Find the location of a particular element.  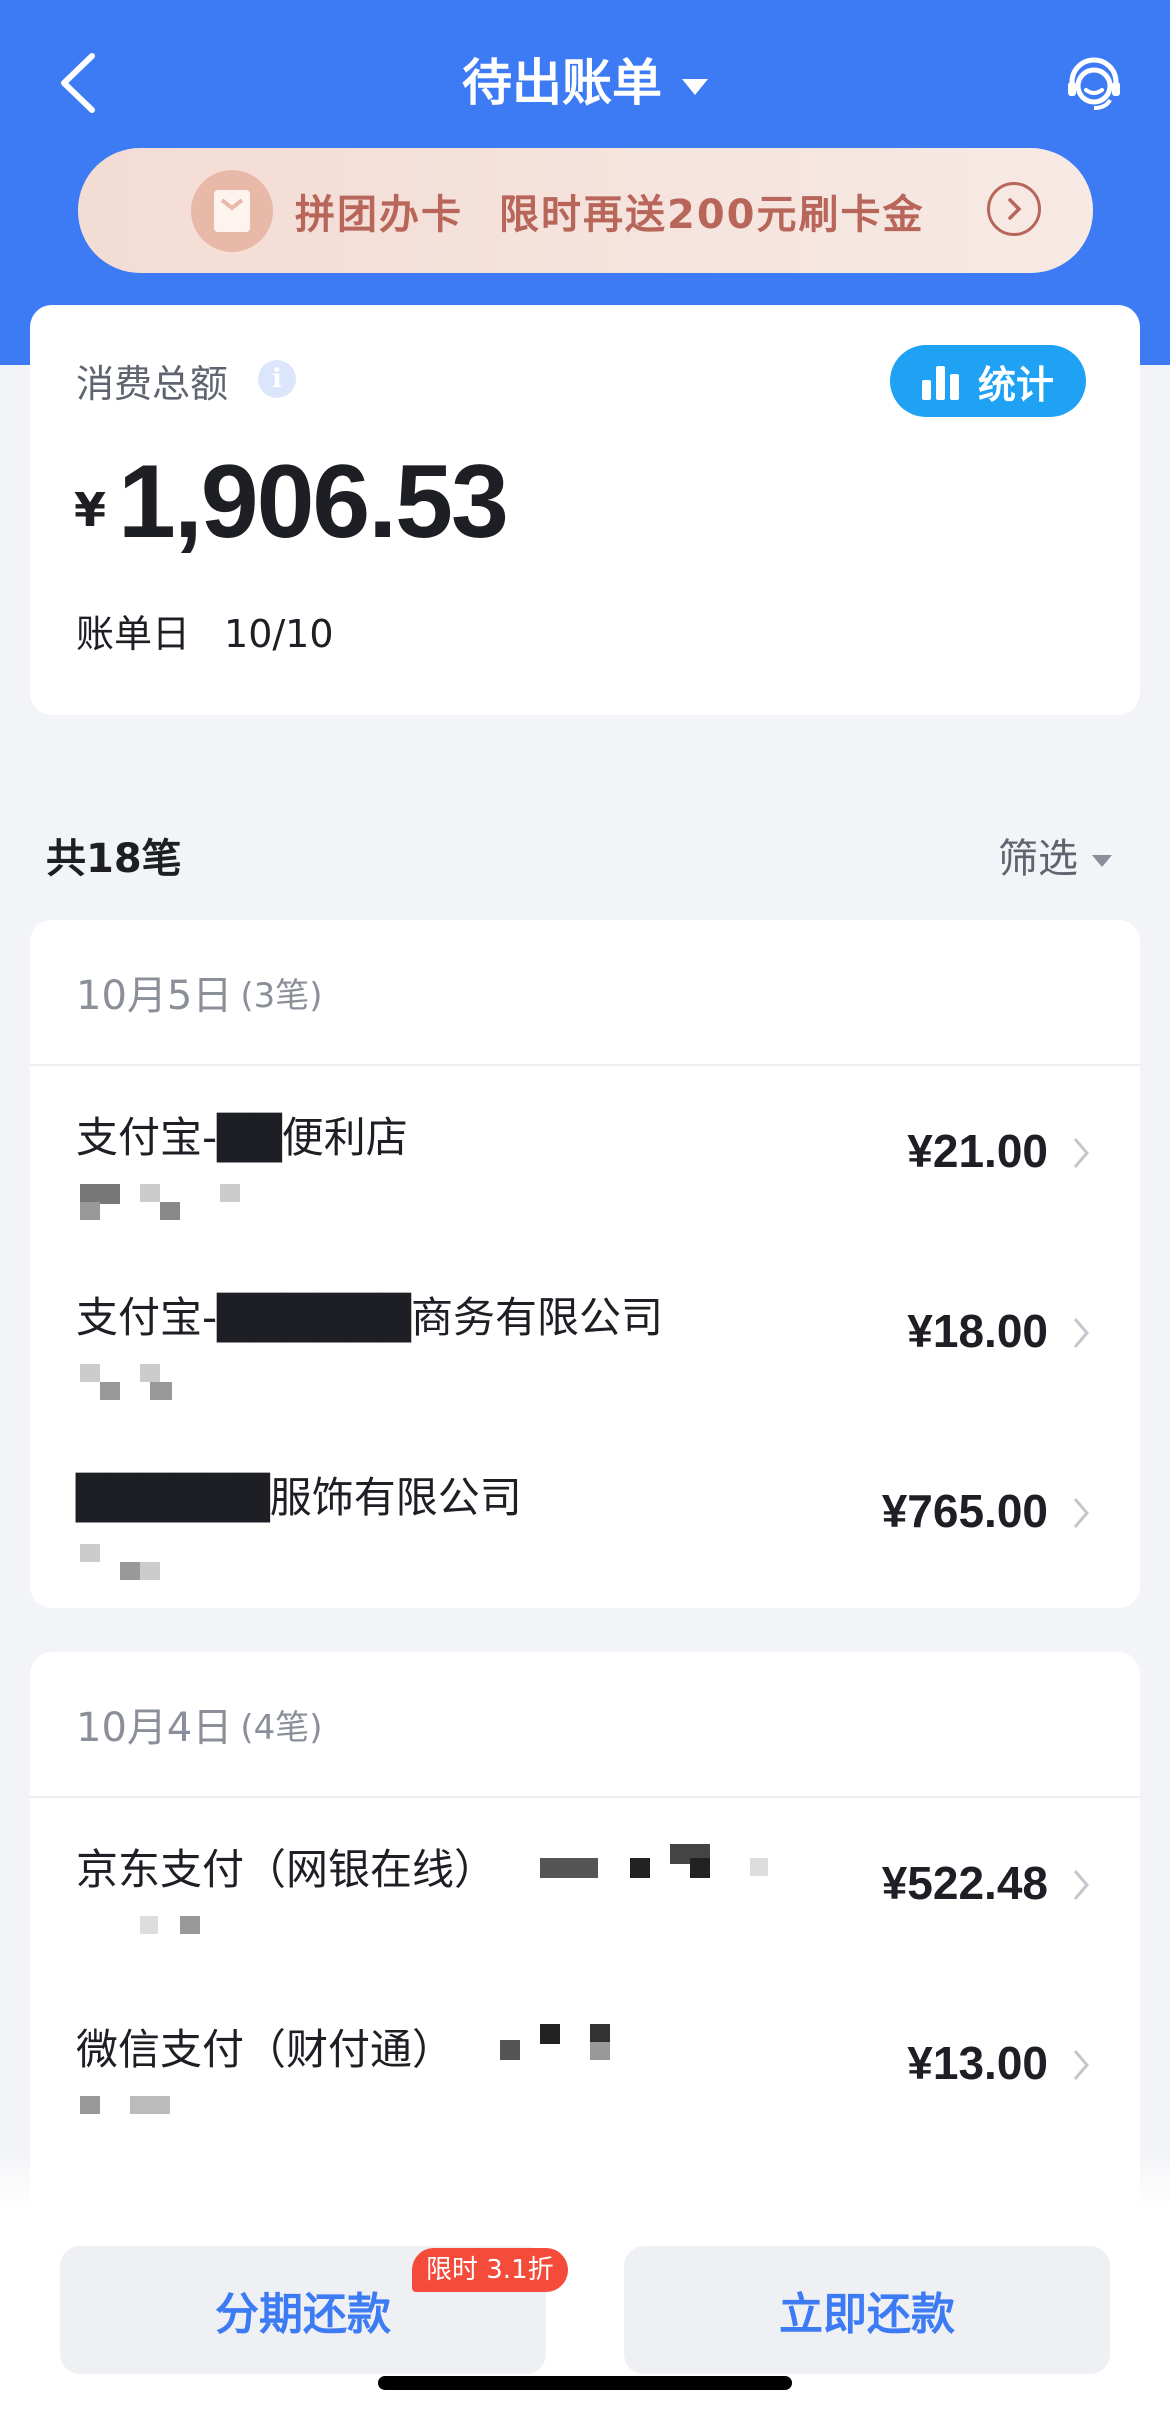

transaction-row: 支付宝-██便利店 ¥21.00 is located at coordinates (585, 1156).